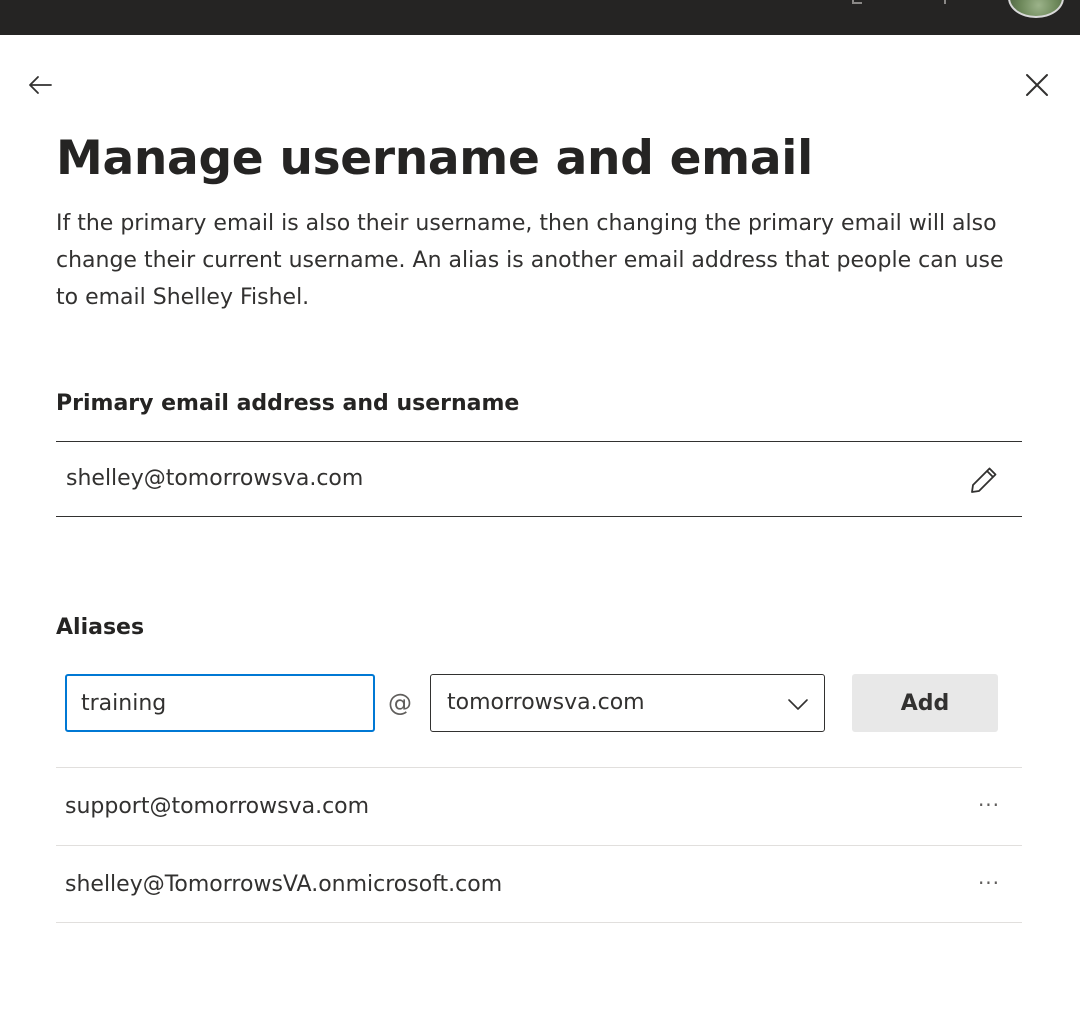 The height and width of the screenshot is (1027, 1080). What do you see at coordinates (945, 2) in the screenshot?
I see `help-icon` at bounding box center [945, 2].